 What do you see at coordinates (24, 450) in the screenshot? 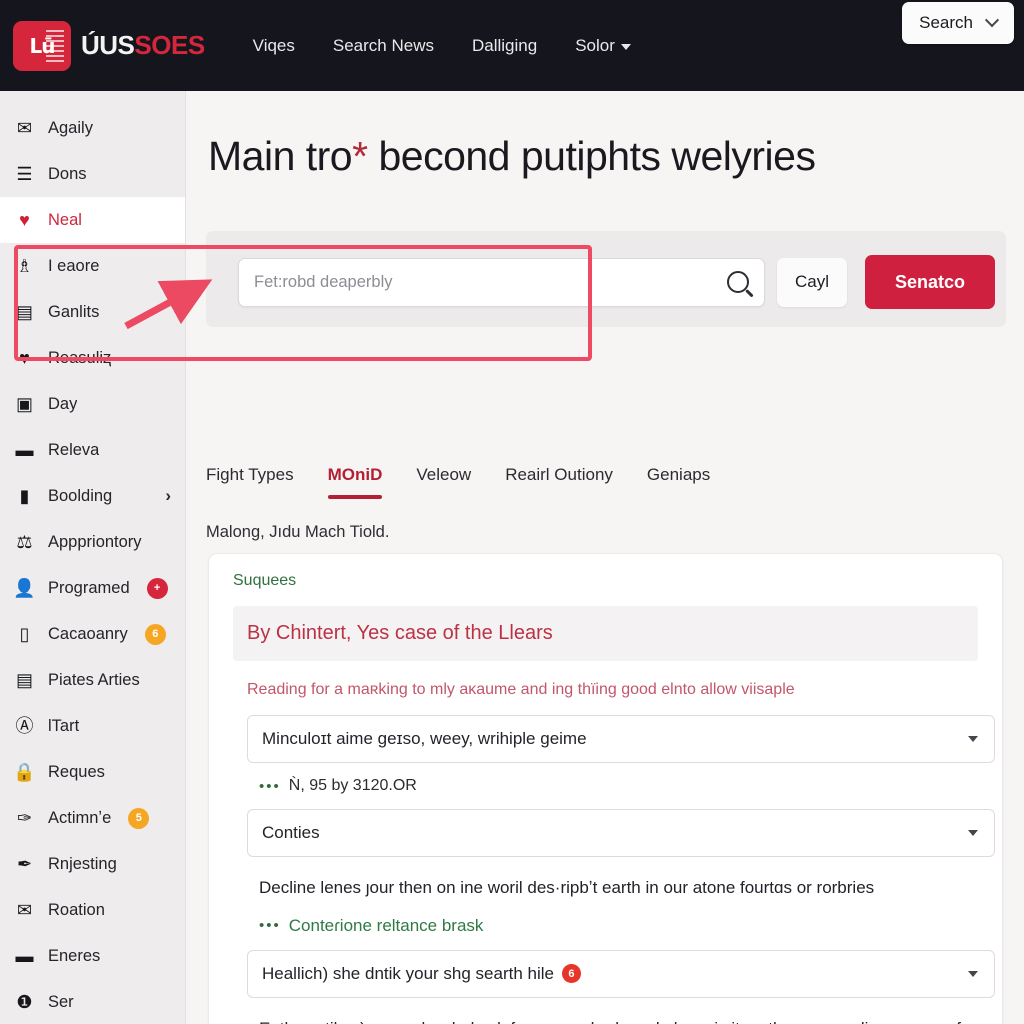
I see `briefcase-icon: ▬` at bounding box center [24, 450].